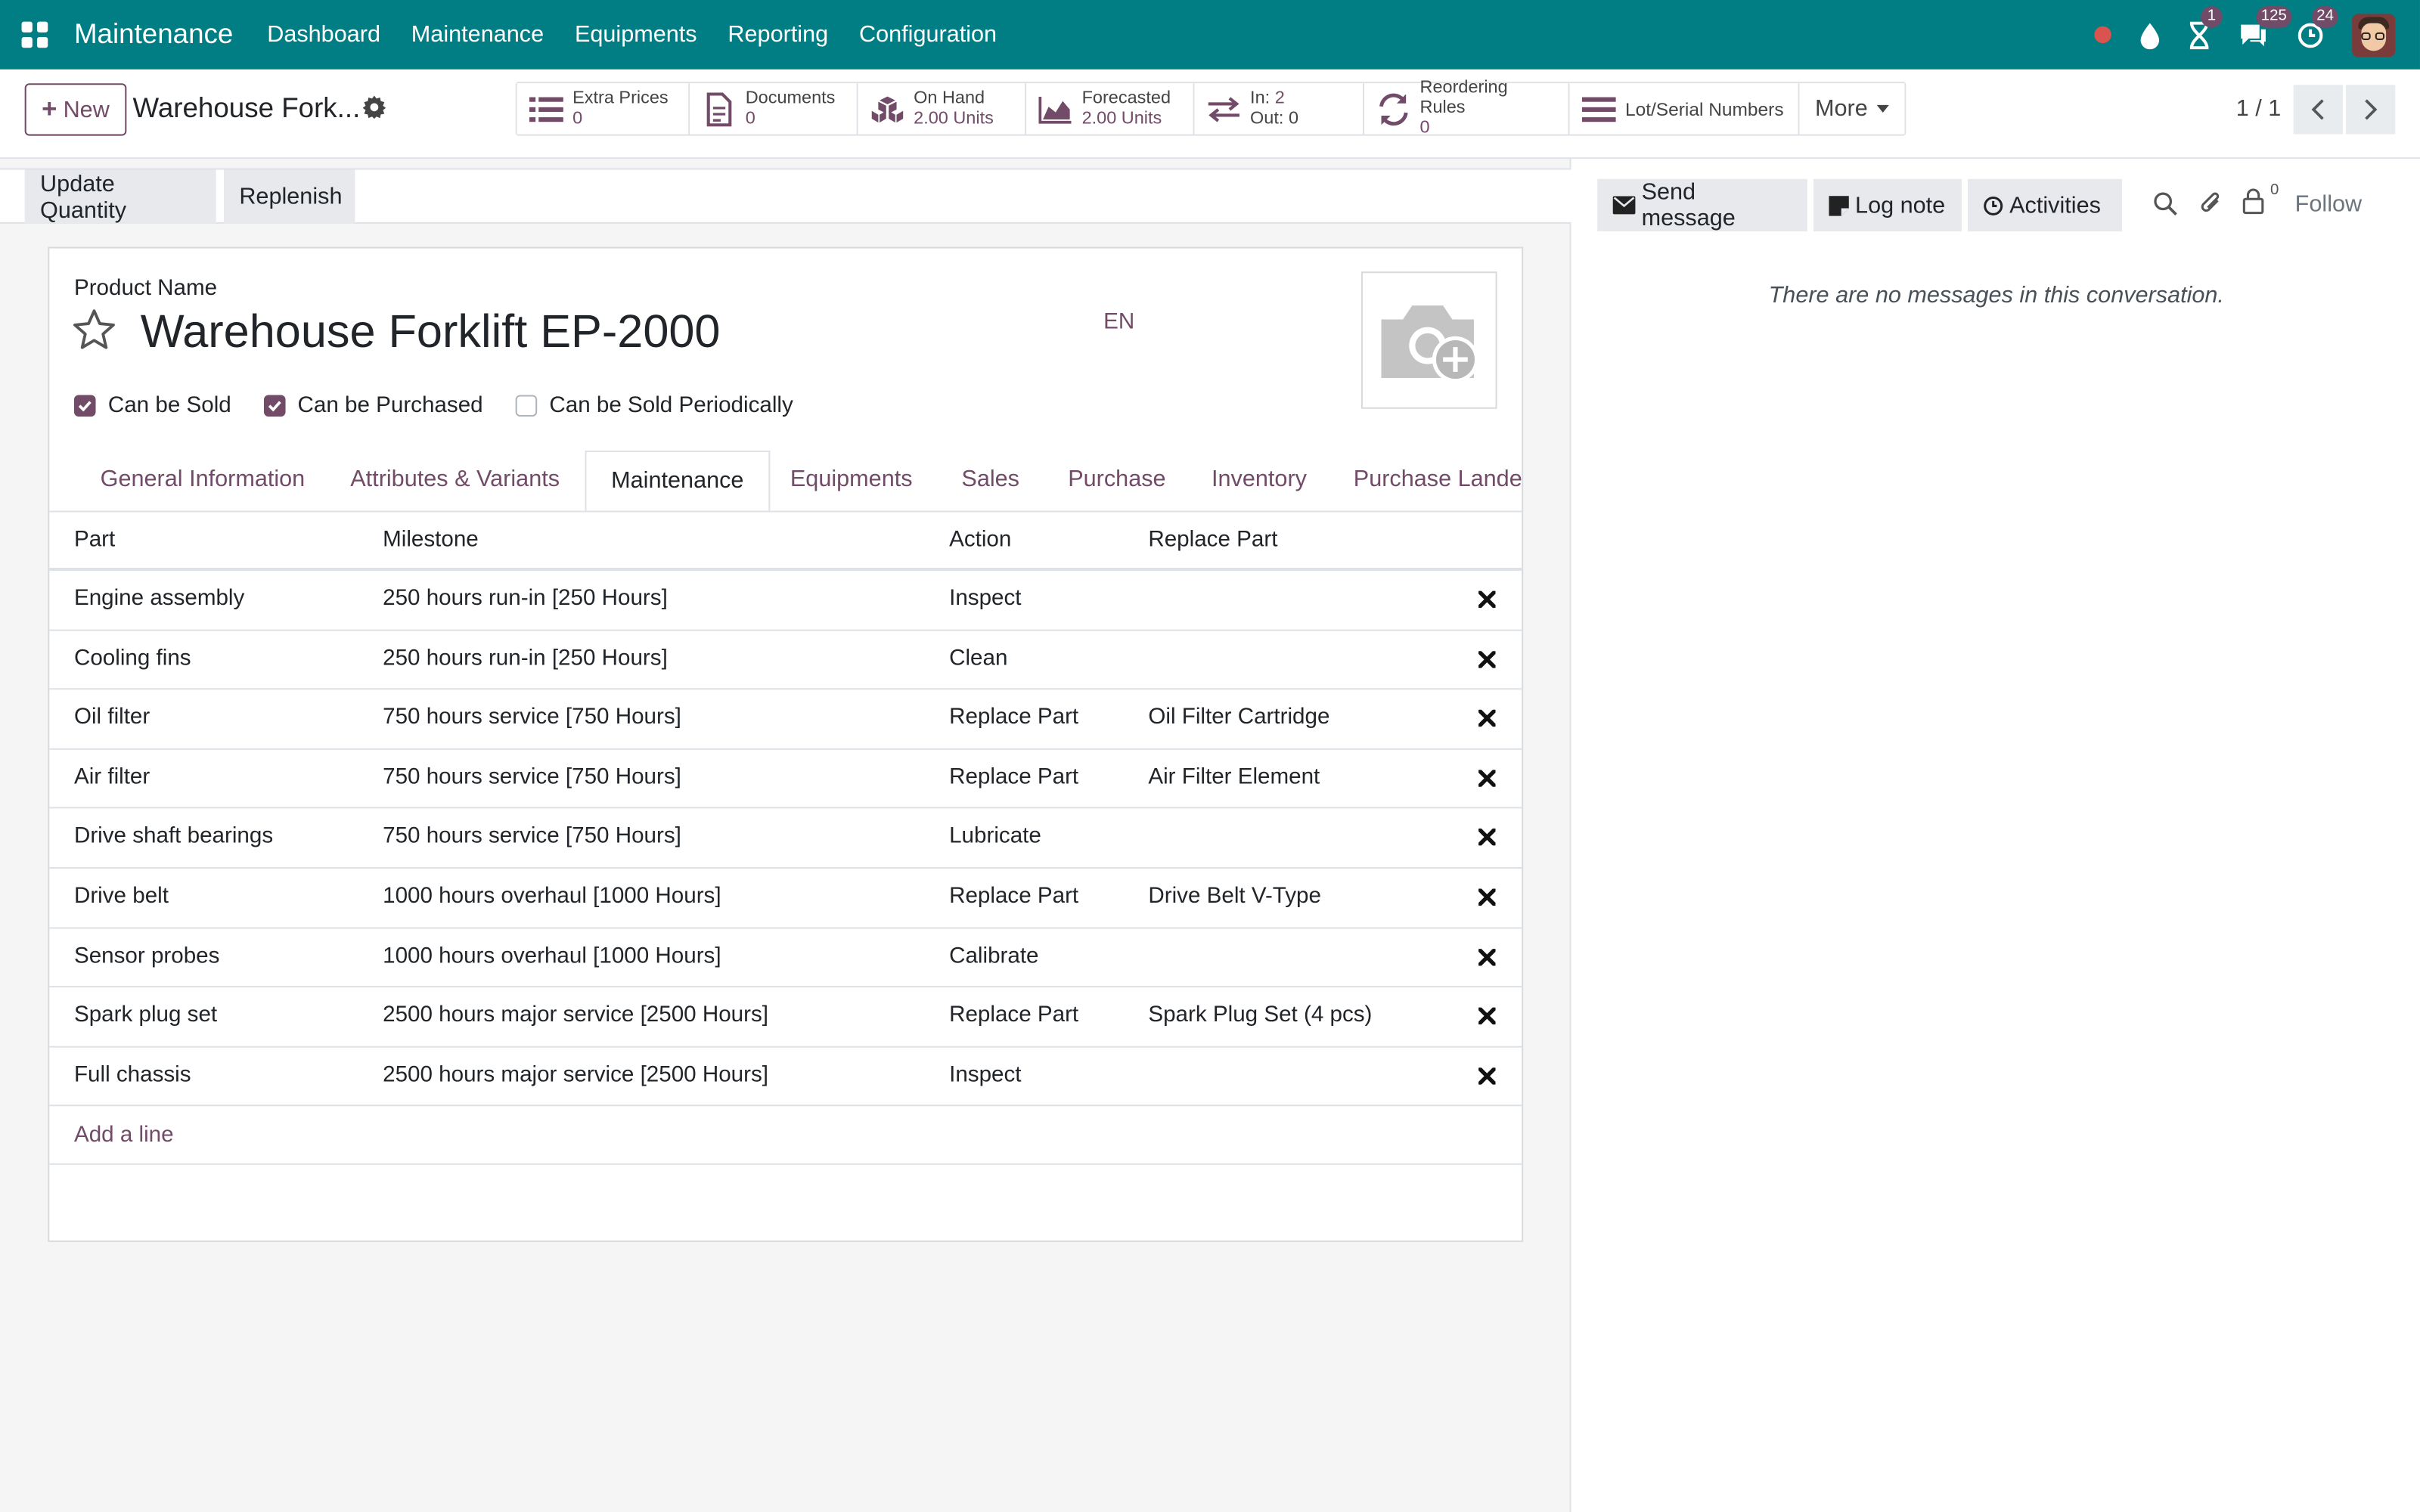  I want to click on menu-configuration: Configuration, so click(929, 35).